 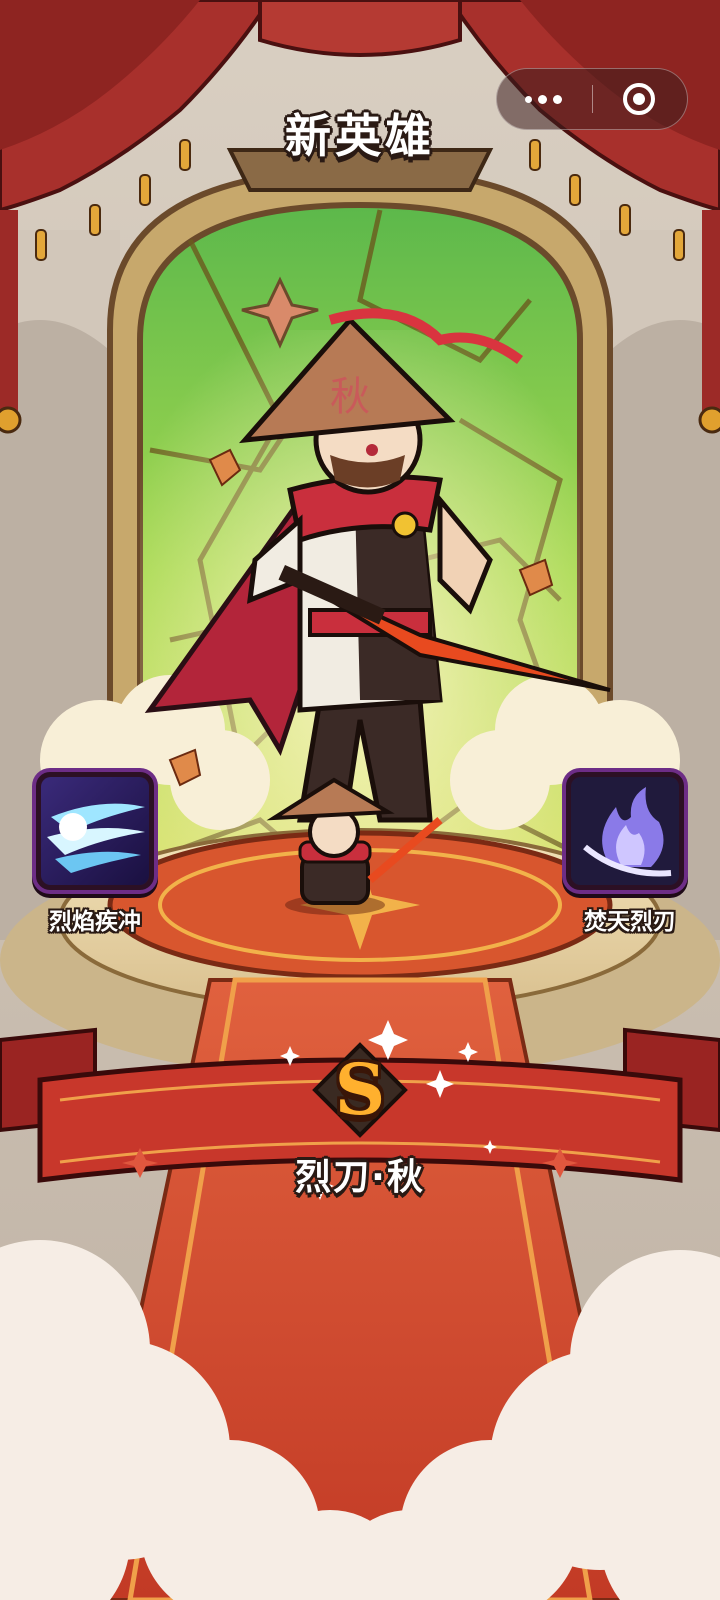 I want to click on svg-text: 秋, so click(x=350, y=397).